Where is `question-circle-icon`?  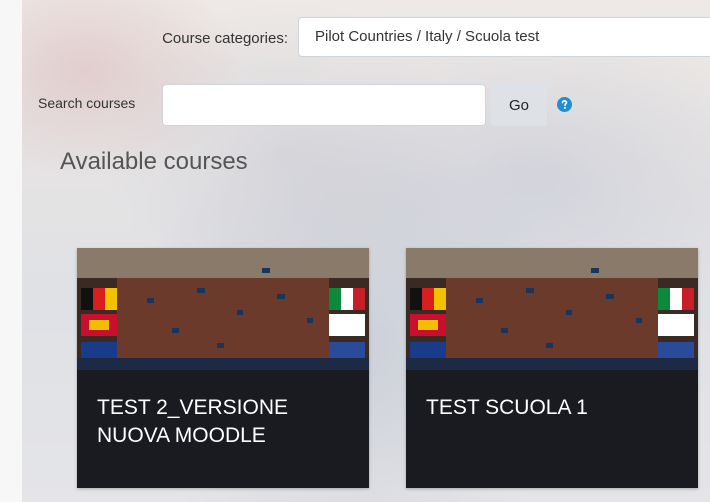
question-circle-icon is located at coordinates (564, 104).